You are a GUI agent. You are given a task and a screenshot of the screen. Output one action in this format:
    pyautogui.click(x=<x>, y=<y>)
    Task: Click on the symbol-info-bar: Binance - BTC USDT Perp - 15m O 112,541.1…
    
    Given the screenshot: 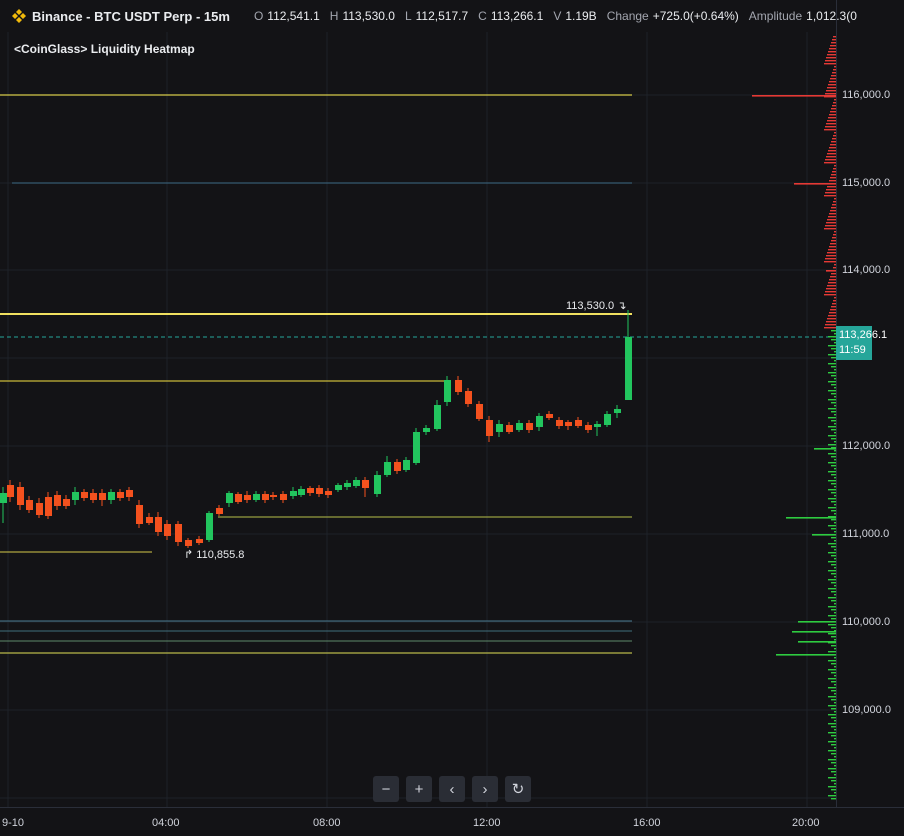 What is the action you would take?
    pyautogui.click(x=452, y=16)
    